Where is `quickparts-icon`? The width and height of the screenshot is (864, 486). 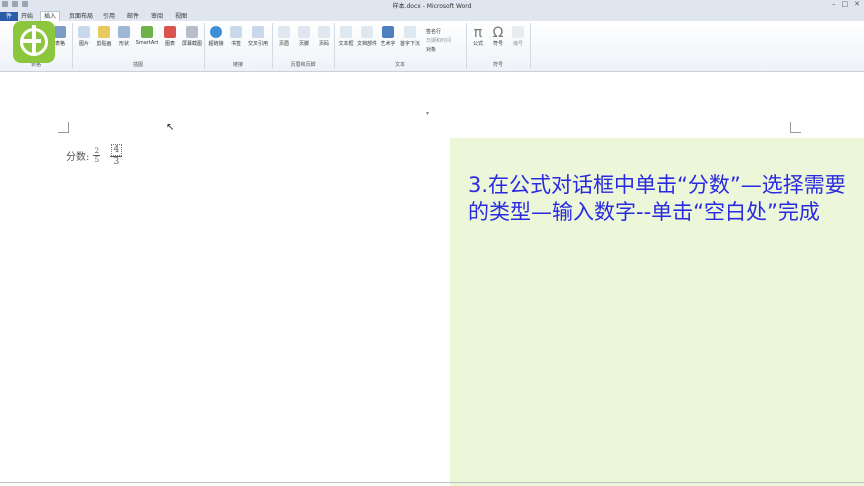
quickparts-icon is located at coordinates (367, 32).